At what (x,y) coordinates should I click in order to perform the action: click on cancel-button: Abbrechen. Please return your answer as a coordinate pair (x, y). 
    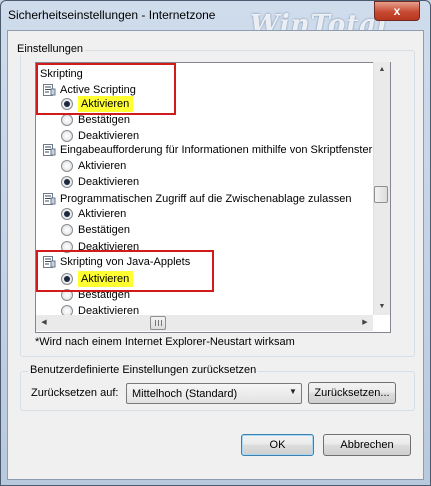
    Looking at the image, I should click on (367, 445).